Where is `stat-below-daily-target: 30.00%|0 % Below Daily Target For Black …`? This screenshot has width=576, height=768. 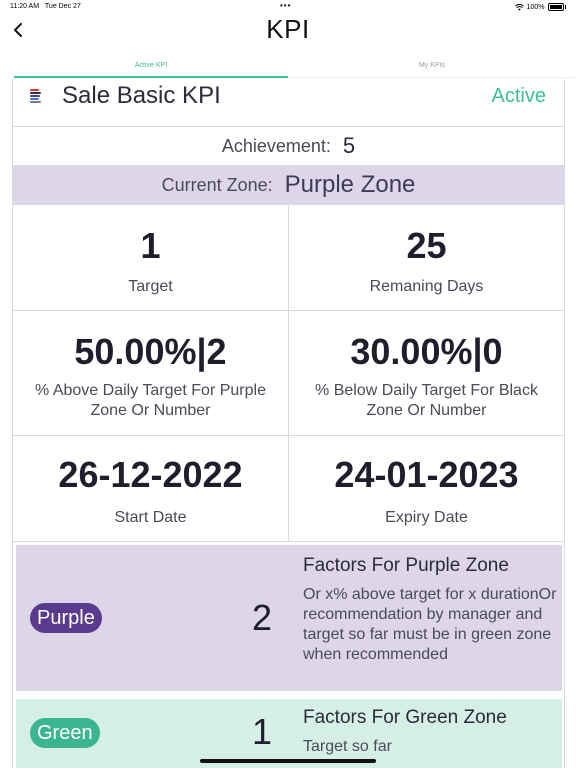
stat-below-daily-target: 30.00%|0 % Below Daily Target For Black … is located at coordinates (426, 373).